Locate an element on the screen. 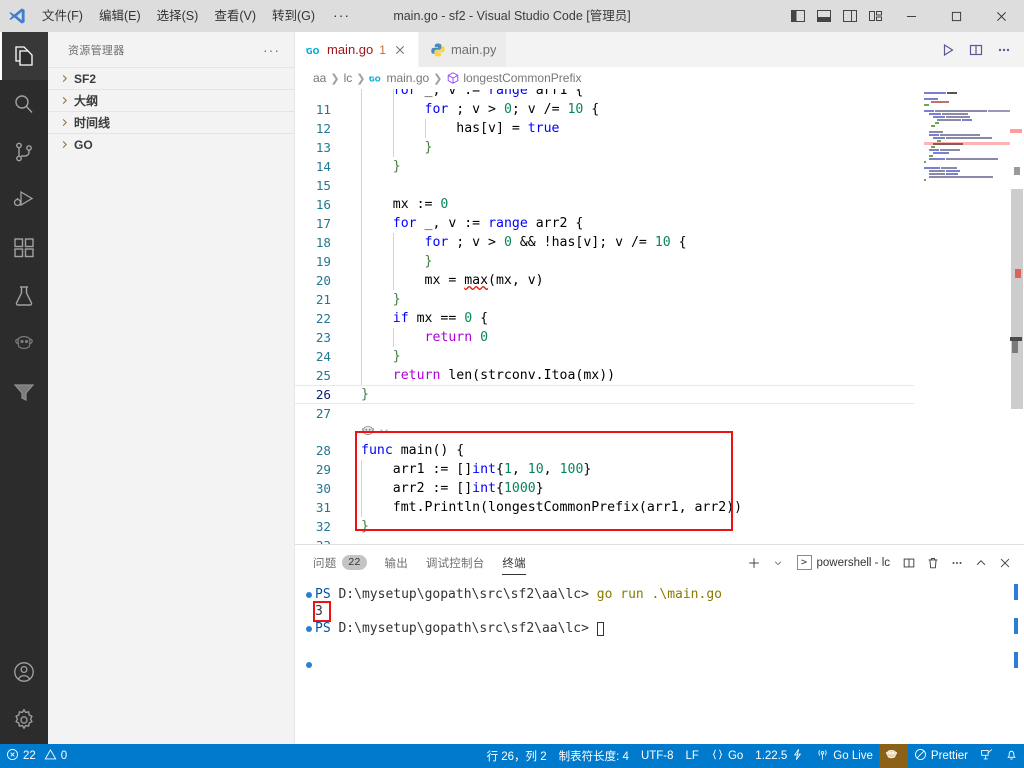  panel-tab-terminal: 终端 is located at coordinates (514, 562).